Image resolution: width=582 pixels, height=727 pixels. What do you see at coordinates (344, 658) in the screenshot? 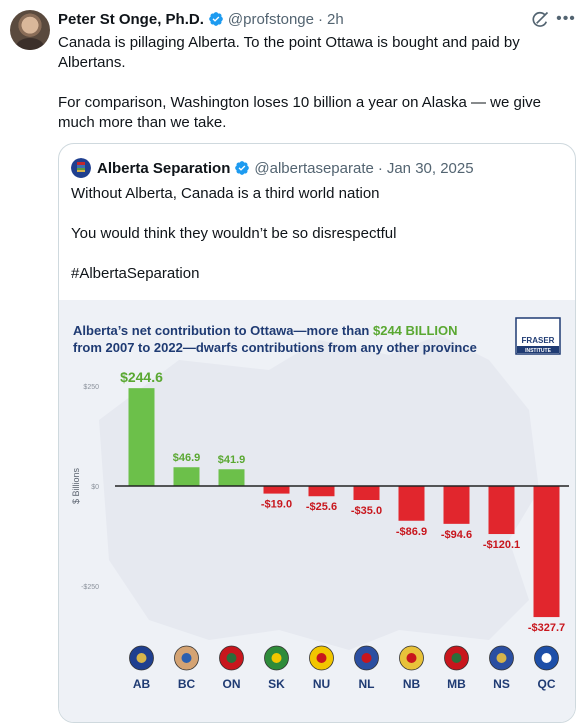
I see `province-flags` at bounding box center [344, 658].